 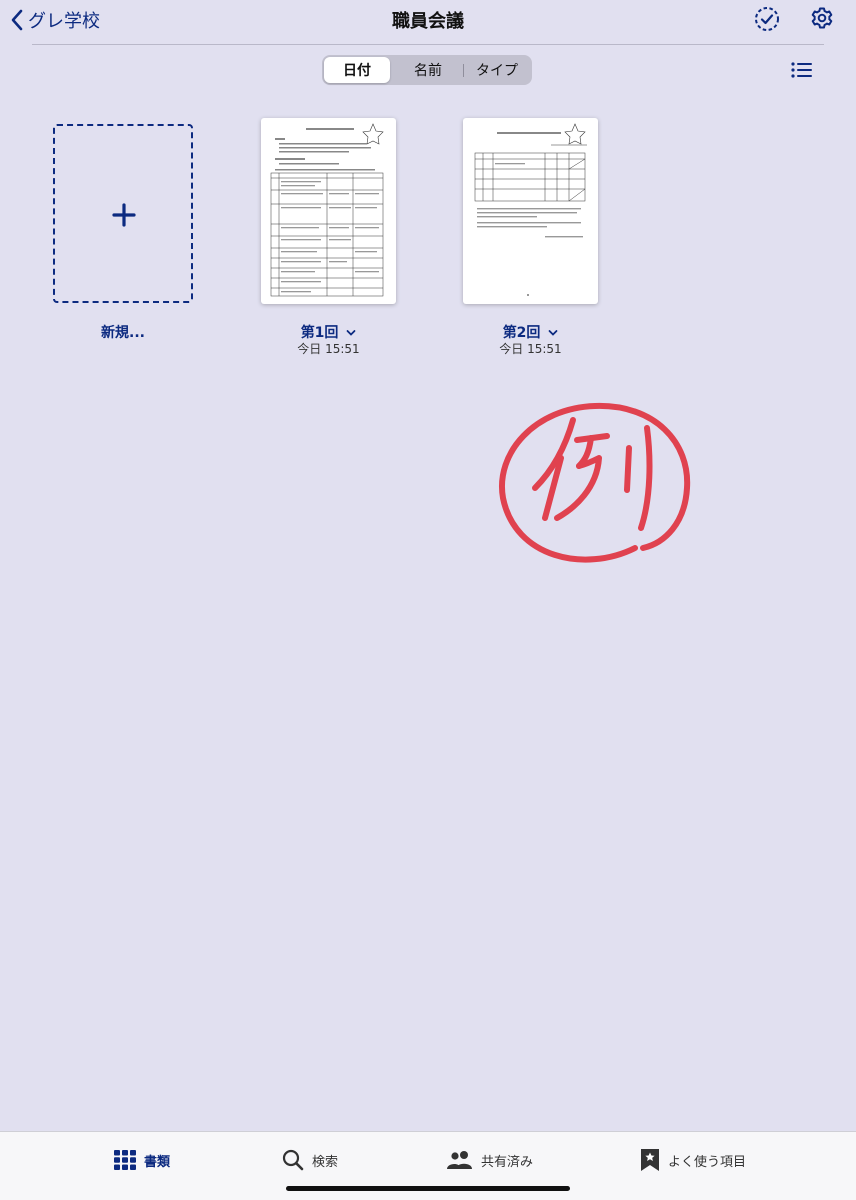 I want to click on tab-favorites: よく使う項目, so click(x=693, y=1160).